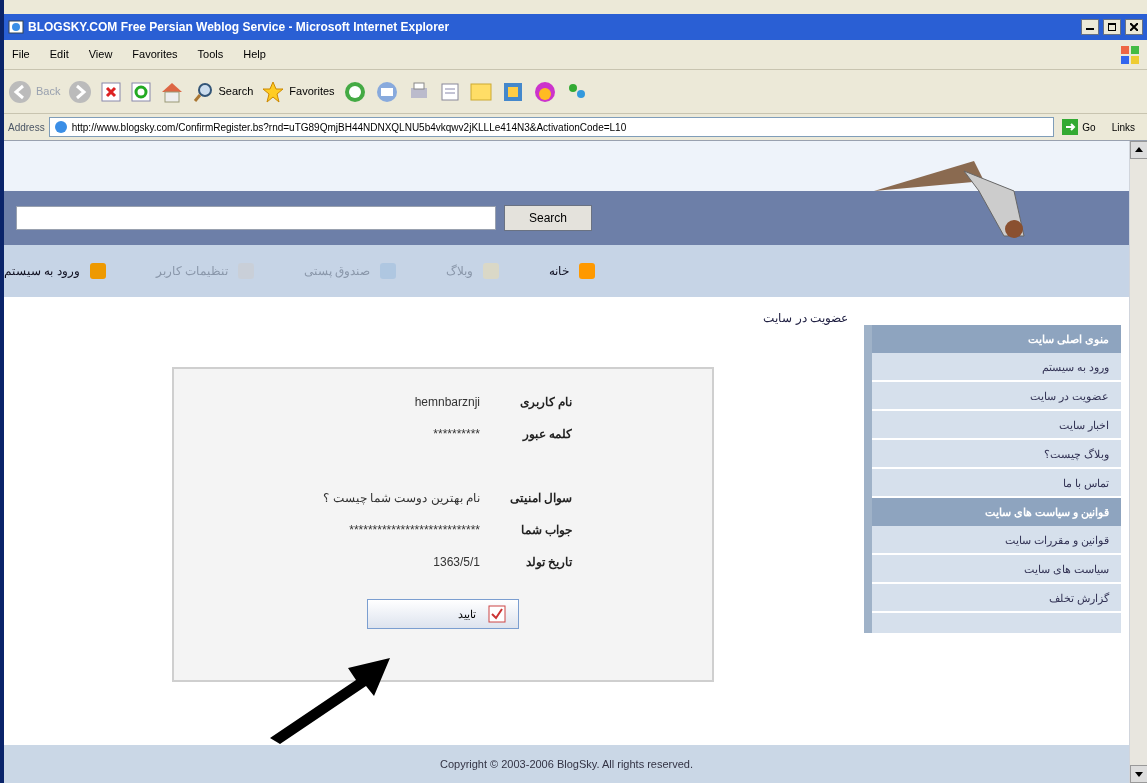 This screenshot has width=1147, height=783. I want to click on scroll-up-icon, so click(1138, 150).